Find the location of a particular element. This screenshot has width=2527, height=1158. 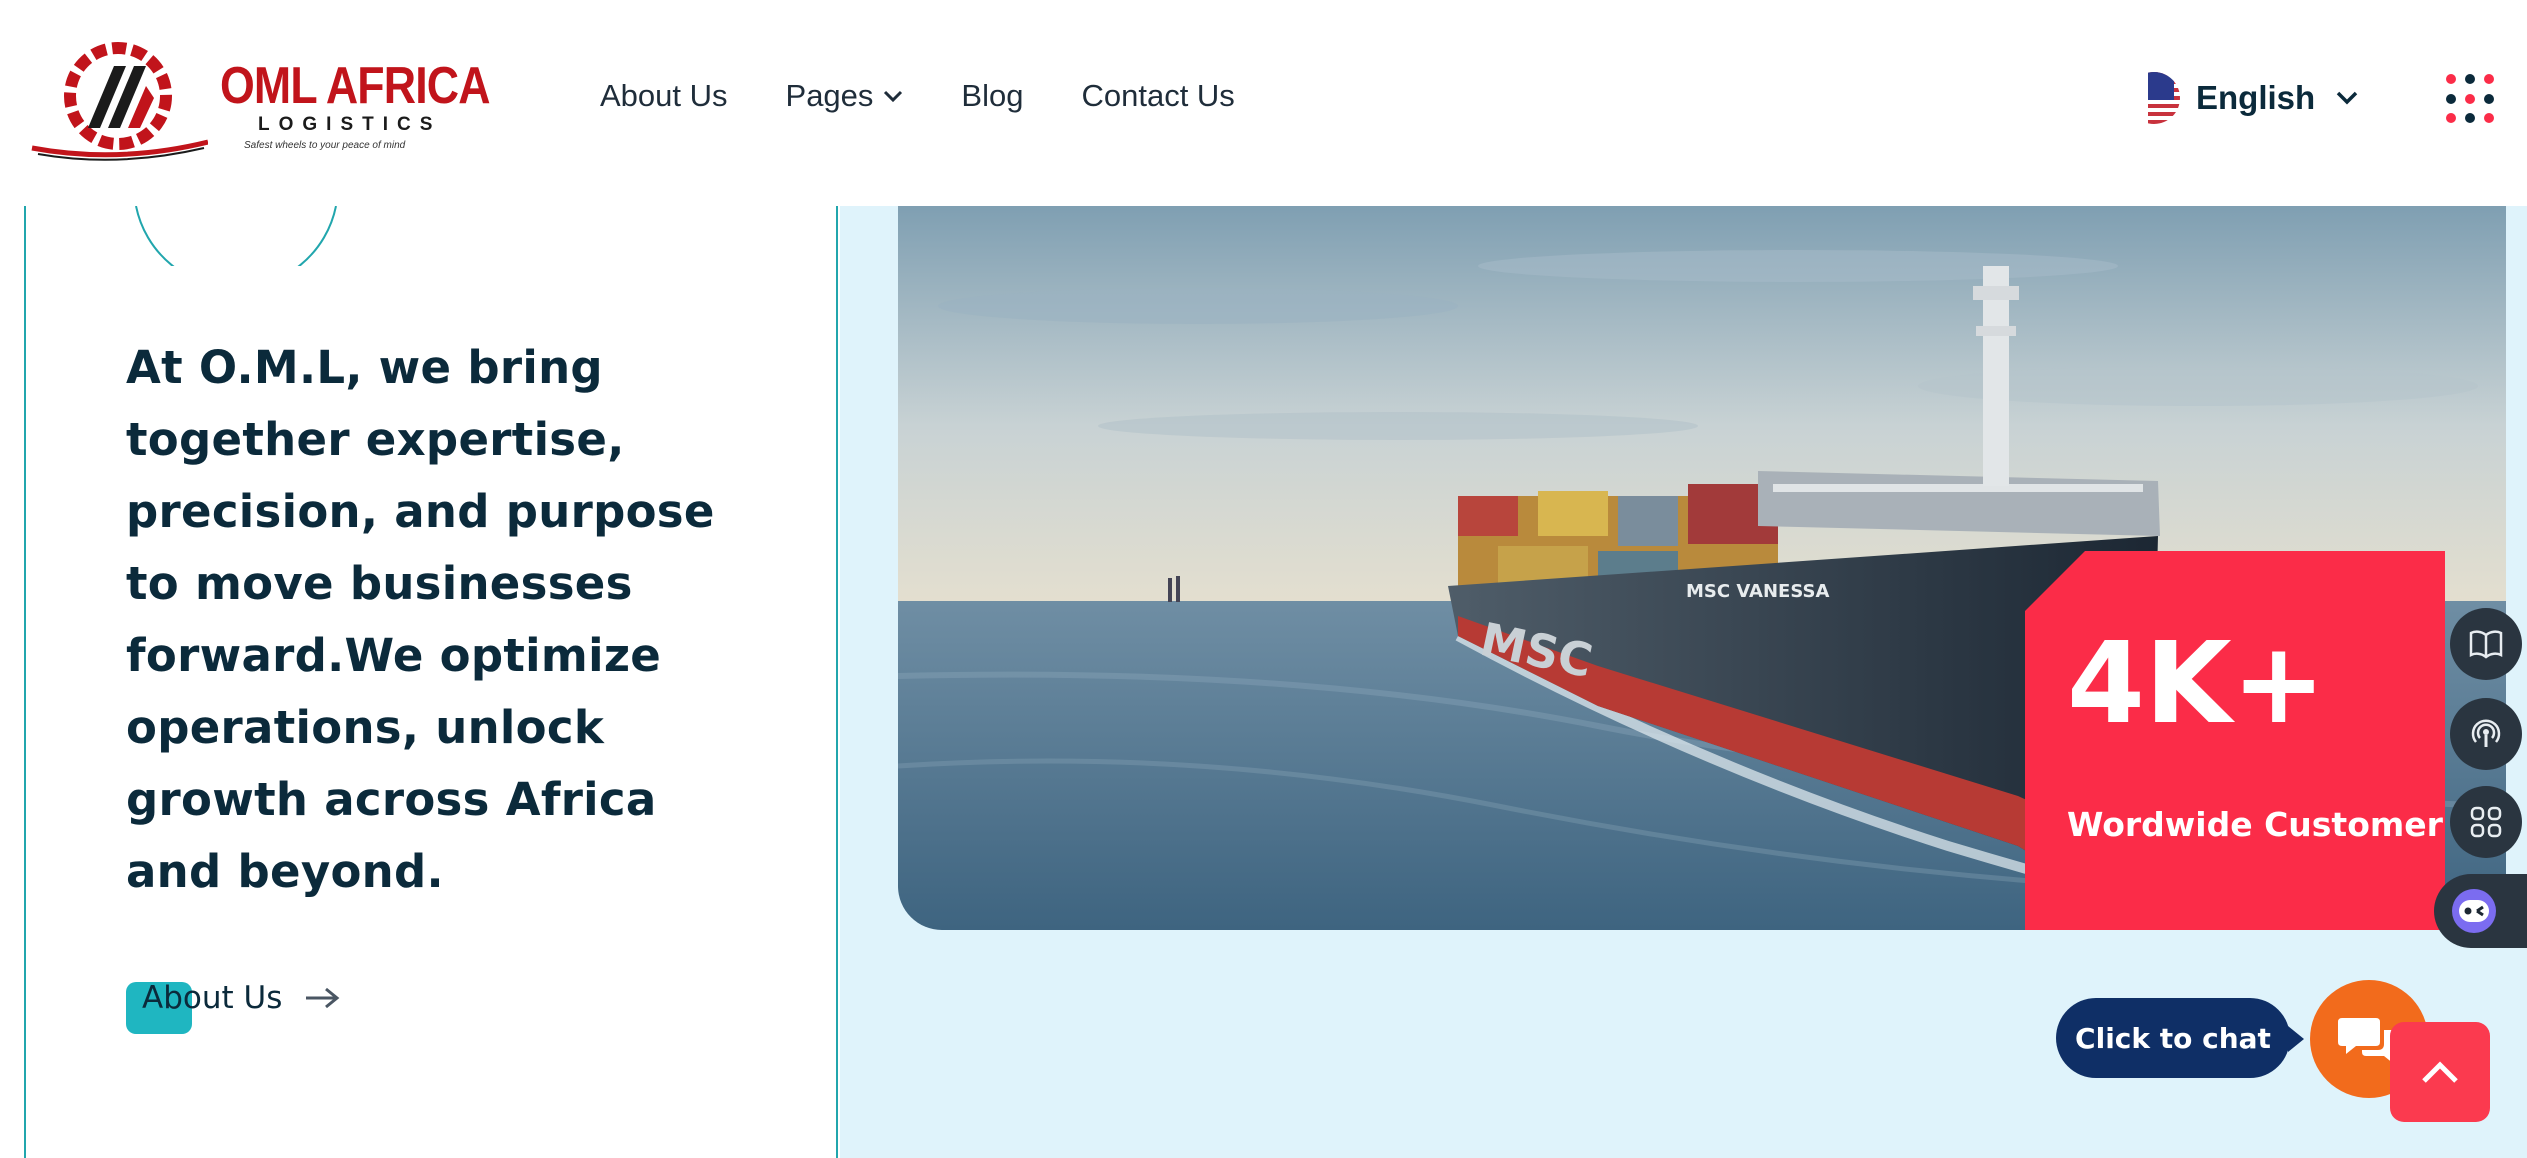

nav-contact-us: Contact Us is located at coordinates (1157, 96).